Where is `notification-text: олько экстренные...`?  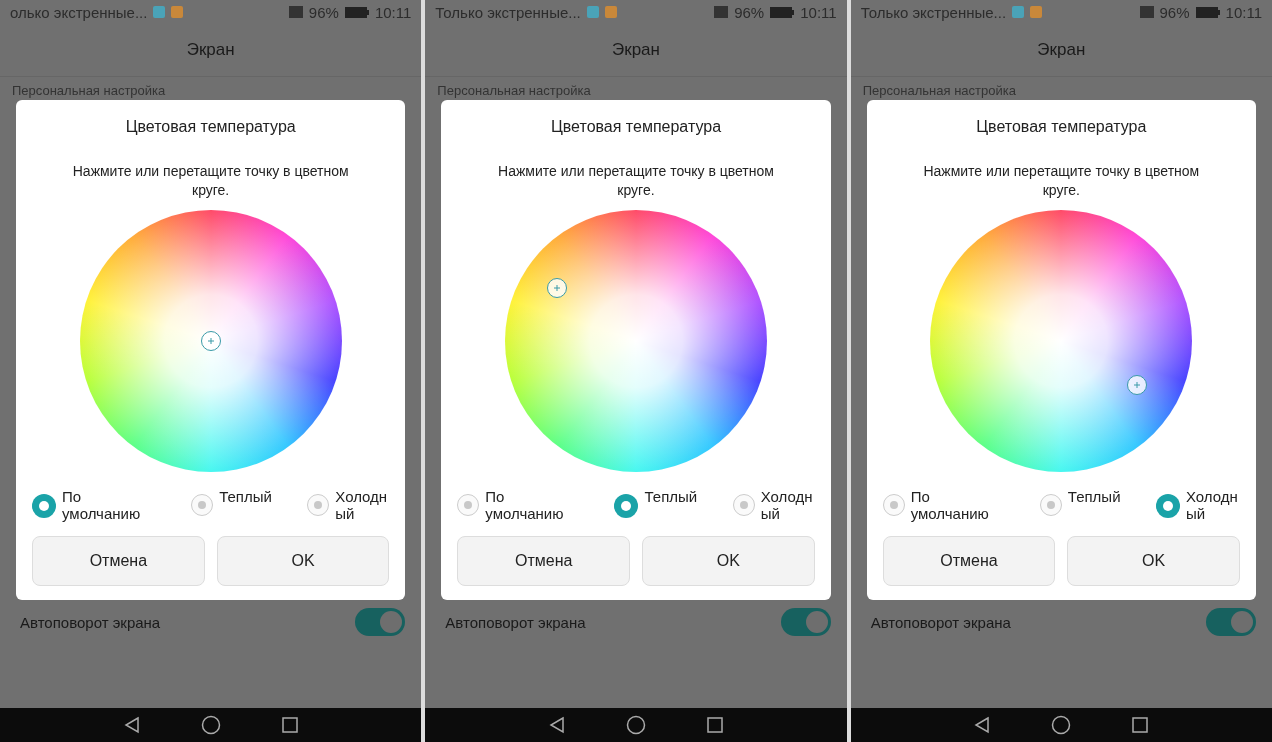
notification-text: олько экстренные... is located at coordinates (79, 12).